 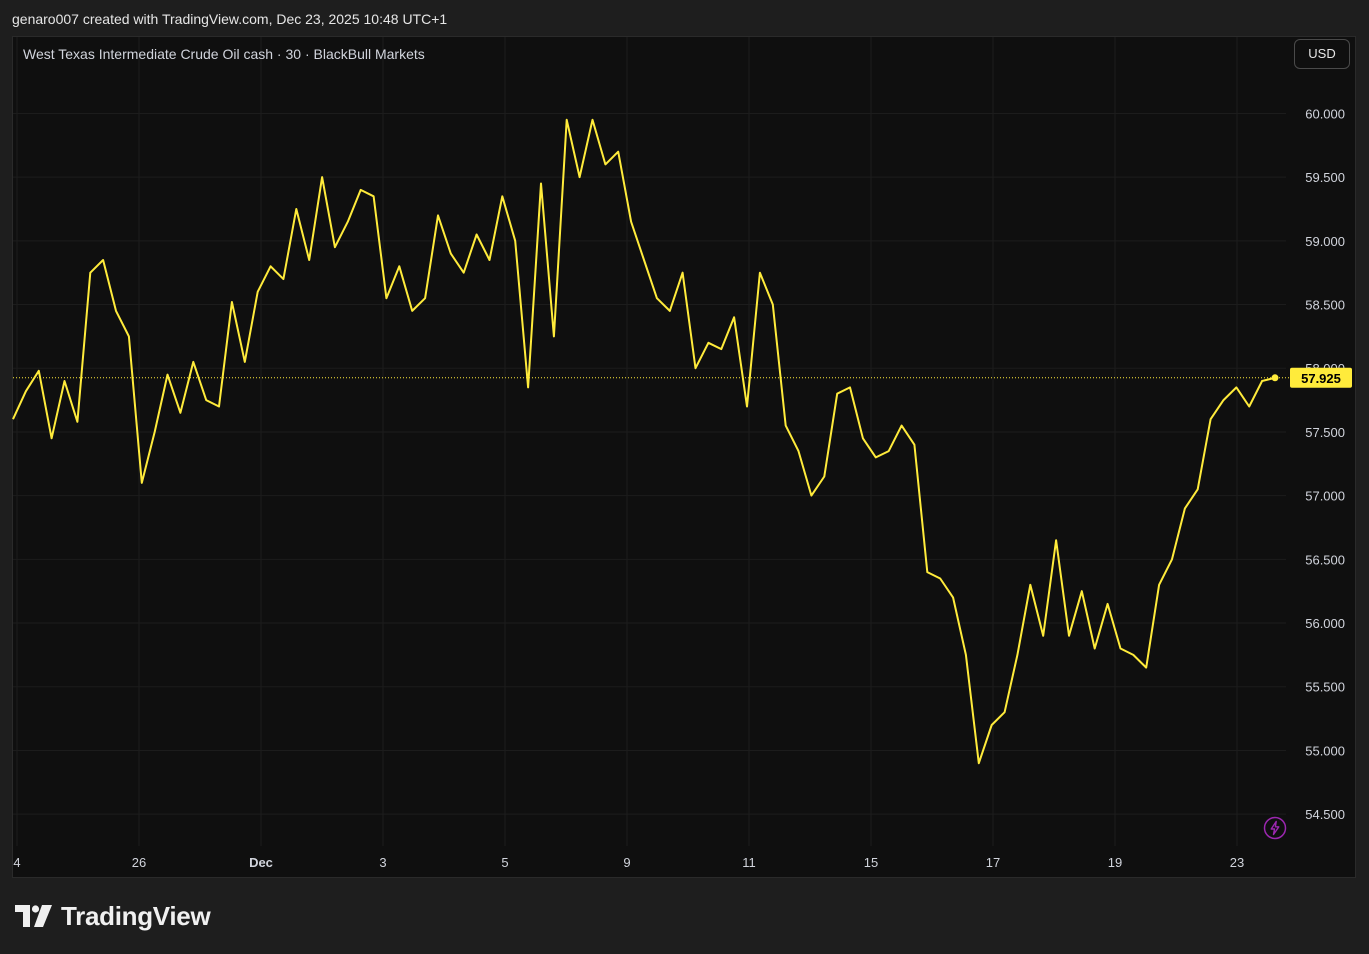 What do you see at coordinates (1115, 862) in the screenshot?
I see `x-tick-label: 19` at bounding box center [1115, 862].